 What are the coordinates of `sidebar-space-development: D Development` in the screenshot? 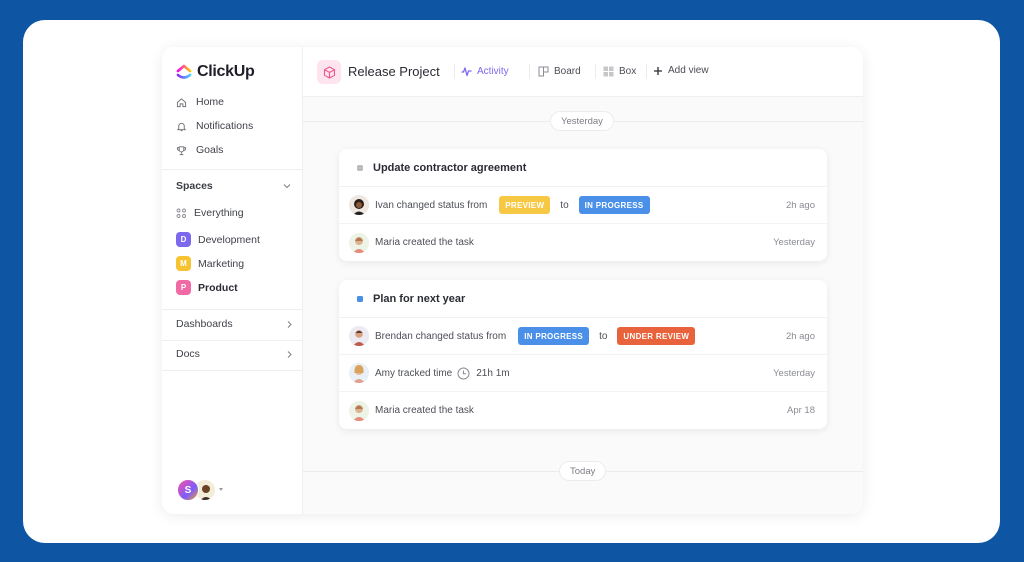 It's located at (218, 239).